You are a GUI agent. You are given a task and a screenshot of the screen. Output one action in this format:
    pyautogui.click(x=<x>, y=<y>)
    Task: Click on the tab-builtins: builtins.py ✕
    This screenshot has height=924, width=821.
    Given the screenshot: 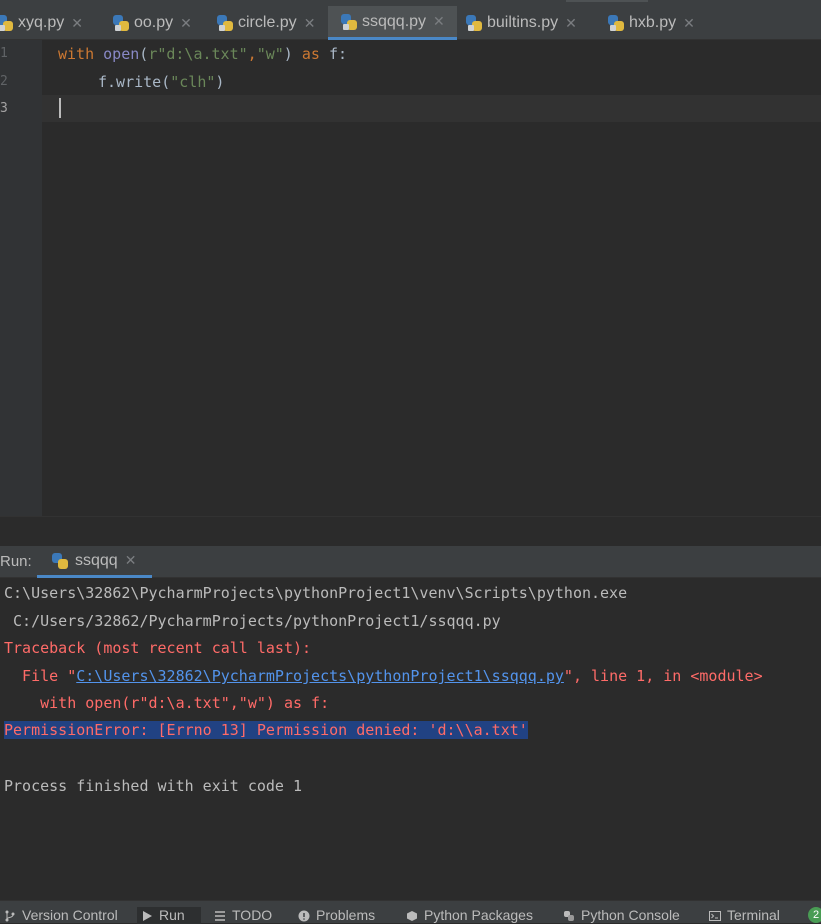 What is the action you would take?
    pyautogui.click(x=530, y=23)
    